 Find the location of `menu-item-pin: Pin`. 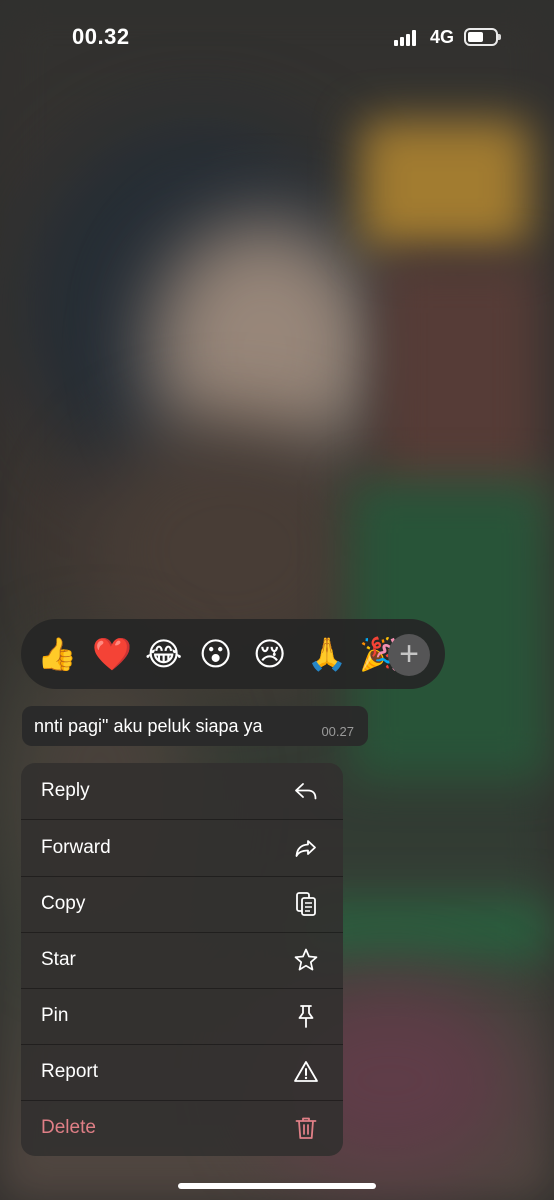

menu-item-pin: Pin is located at coordinates (182, 1016).